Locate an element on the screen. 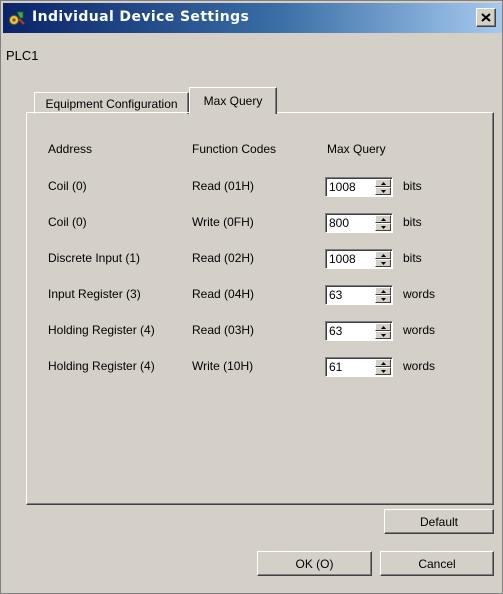 This screenshot has height=594, width=503. device-settings-icon is located at coordinates (17, 18).